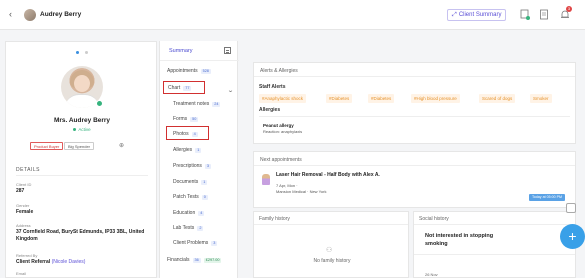 The height and width of the screenshot is (278, 585). I want to click on appointments-title: Next appointments, so click(281, 160).